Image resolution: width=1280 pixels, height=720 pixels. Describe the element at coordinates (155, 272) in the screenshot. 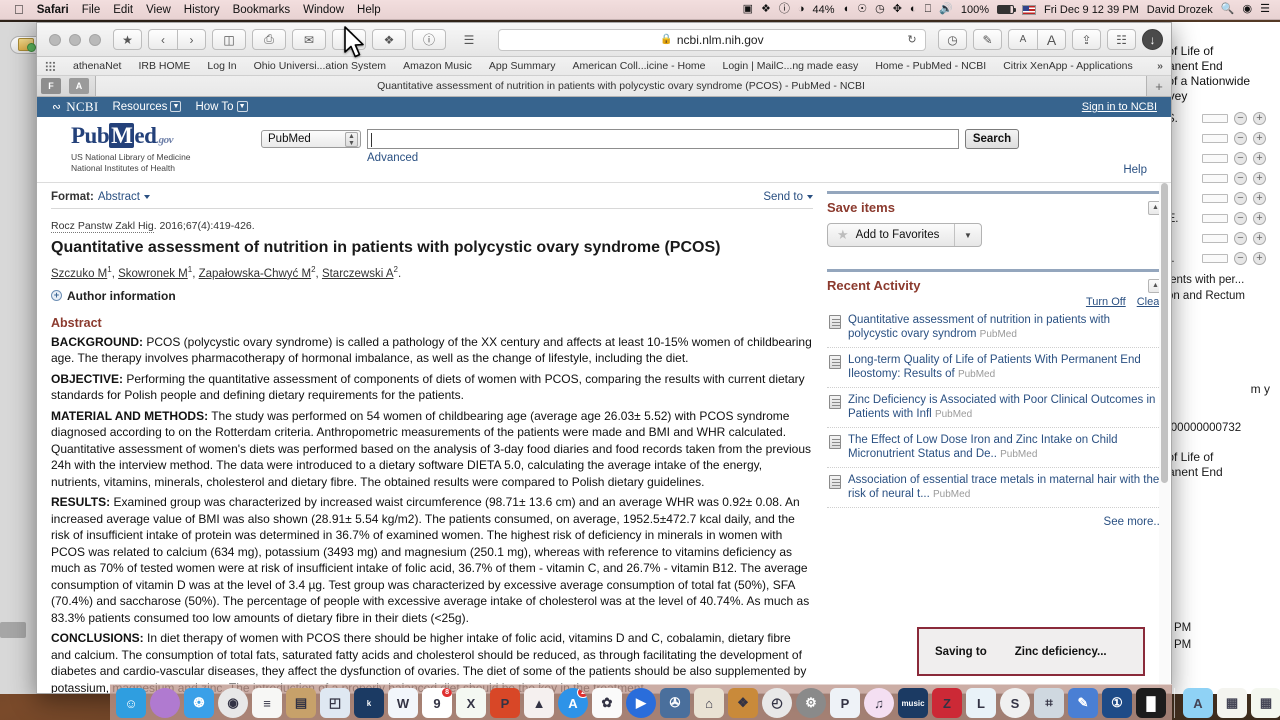

I see `author-link: Skowronek M1` at that location.